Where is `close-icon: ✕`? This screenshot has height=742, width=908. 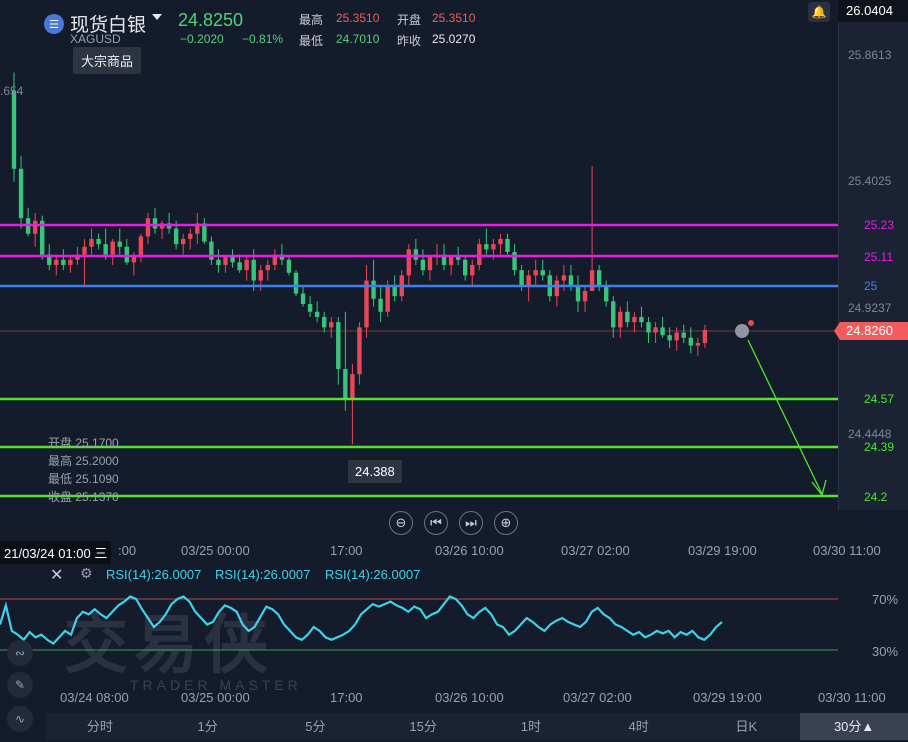
close-icon: ✕ is located at coordinates (56, 575).